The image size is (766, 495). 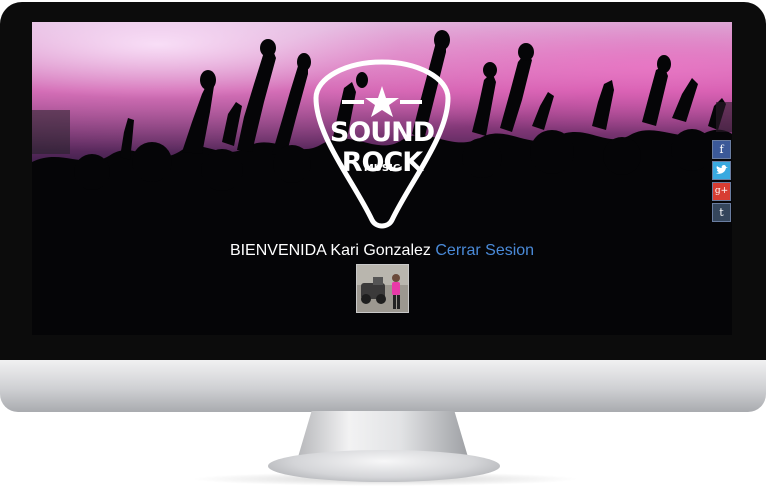 What do you see at coordinates (330, 250) in the screenshot?
I see `welcome-greeting: BIENVENIDA Kari Gonzalez` at bounding box center [330, 250].